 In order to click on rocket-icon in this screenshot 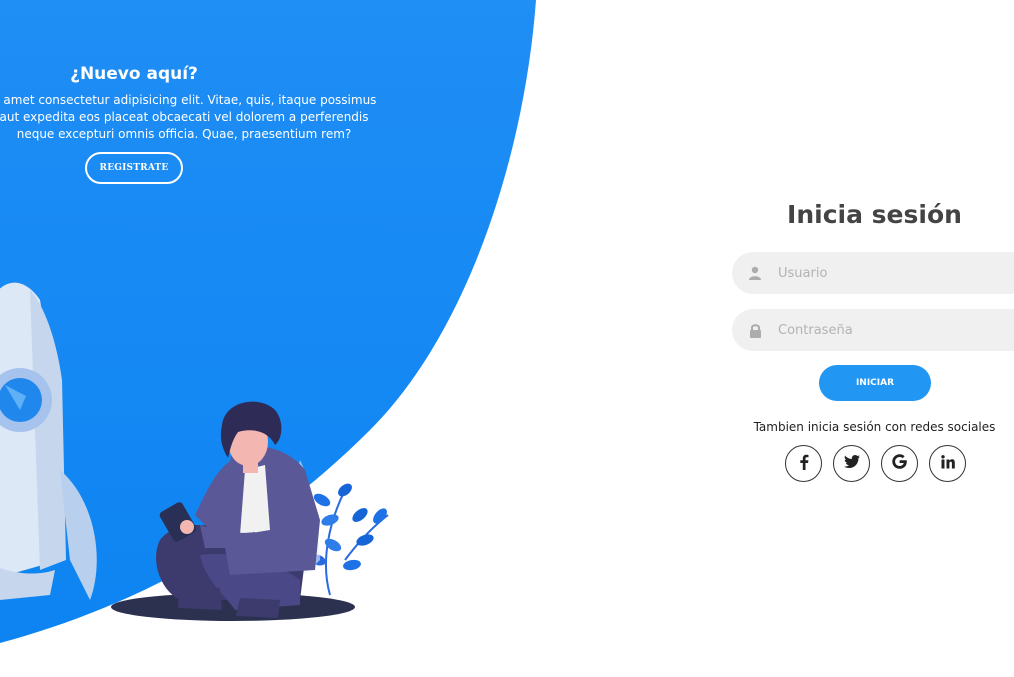, I will do `click(48, 441)`.